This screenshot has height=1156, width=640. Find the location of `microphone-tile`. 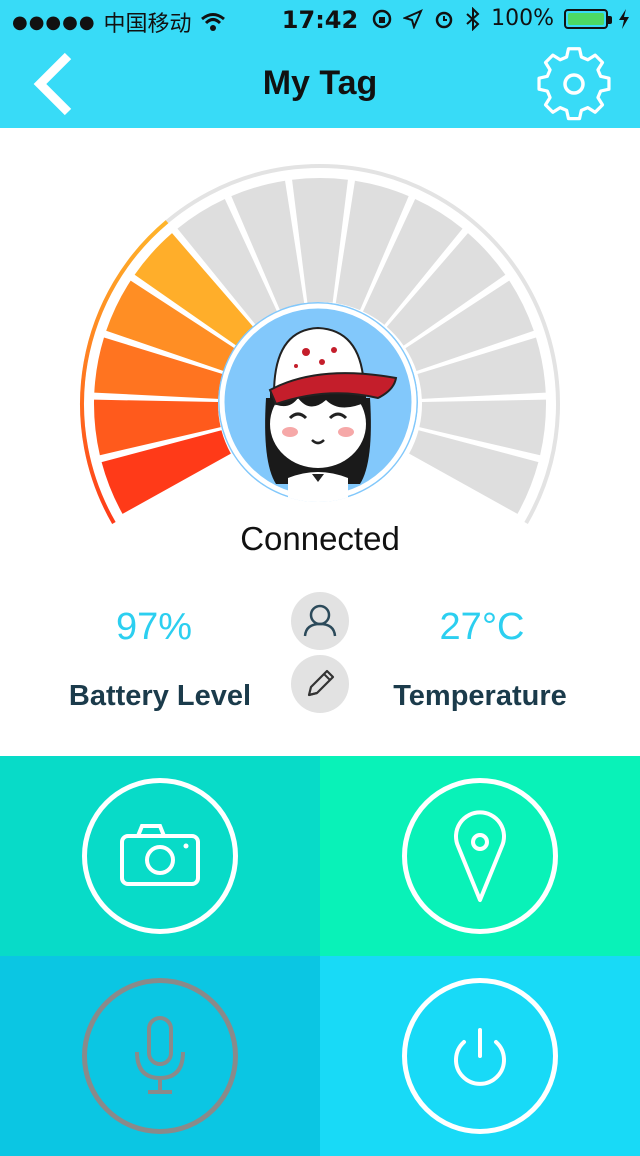

microphone-tile is located at coordinates (160, 1056).